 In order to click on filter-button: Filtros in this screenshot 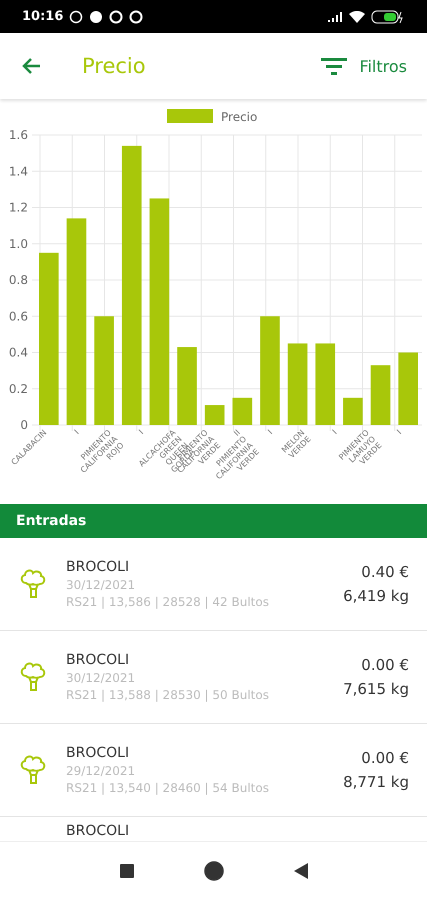, I will do `click(364, 66)`.